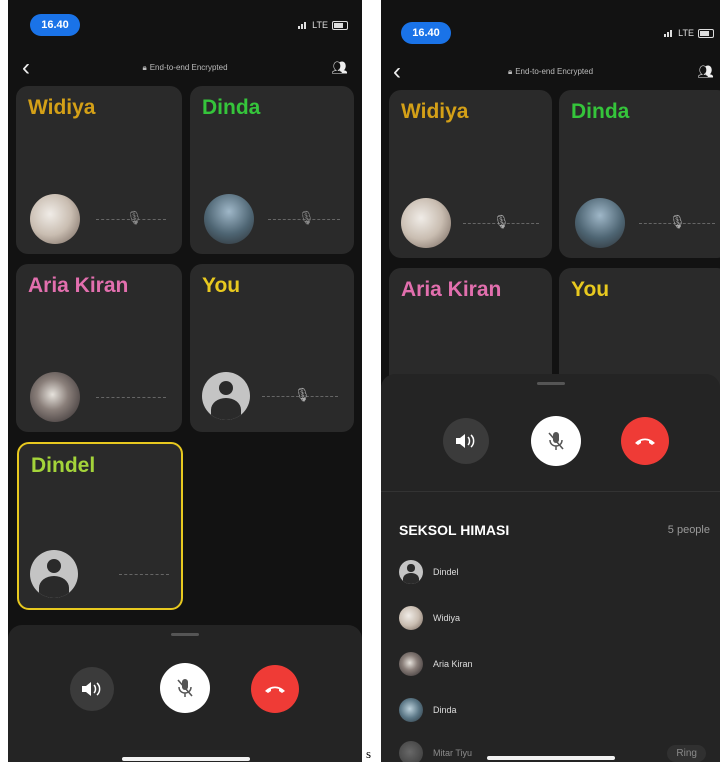  What do you see at coordinates (63, 465) in the screenshot?
I see `participant-name: Dindel` at bounding box center [63, 465].